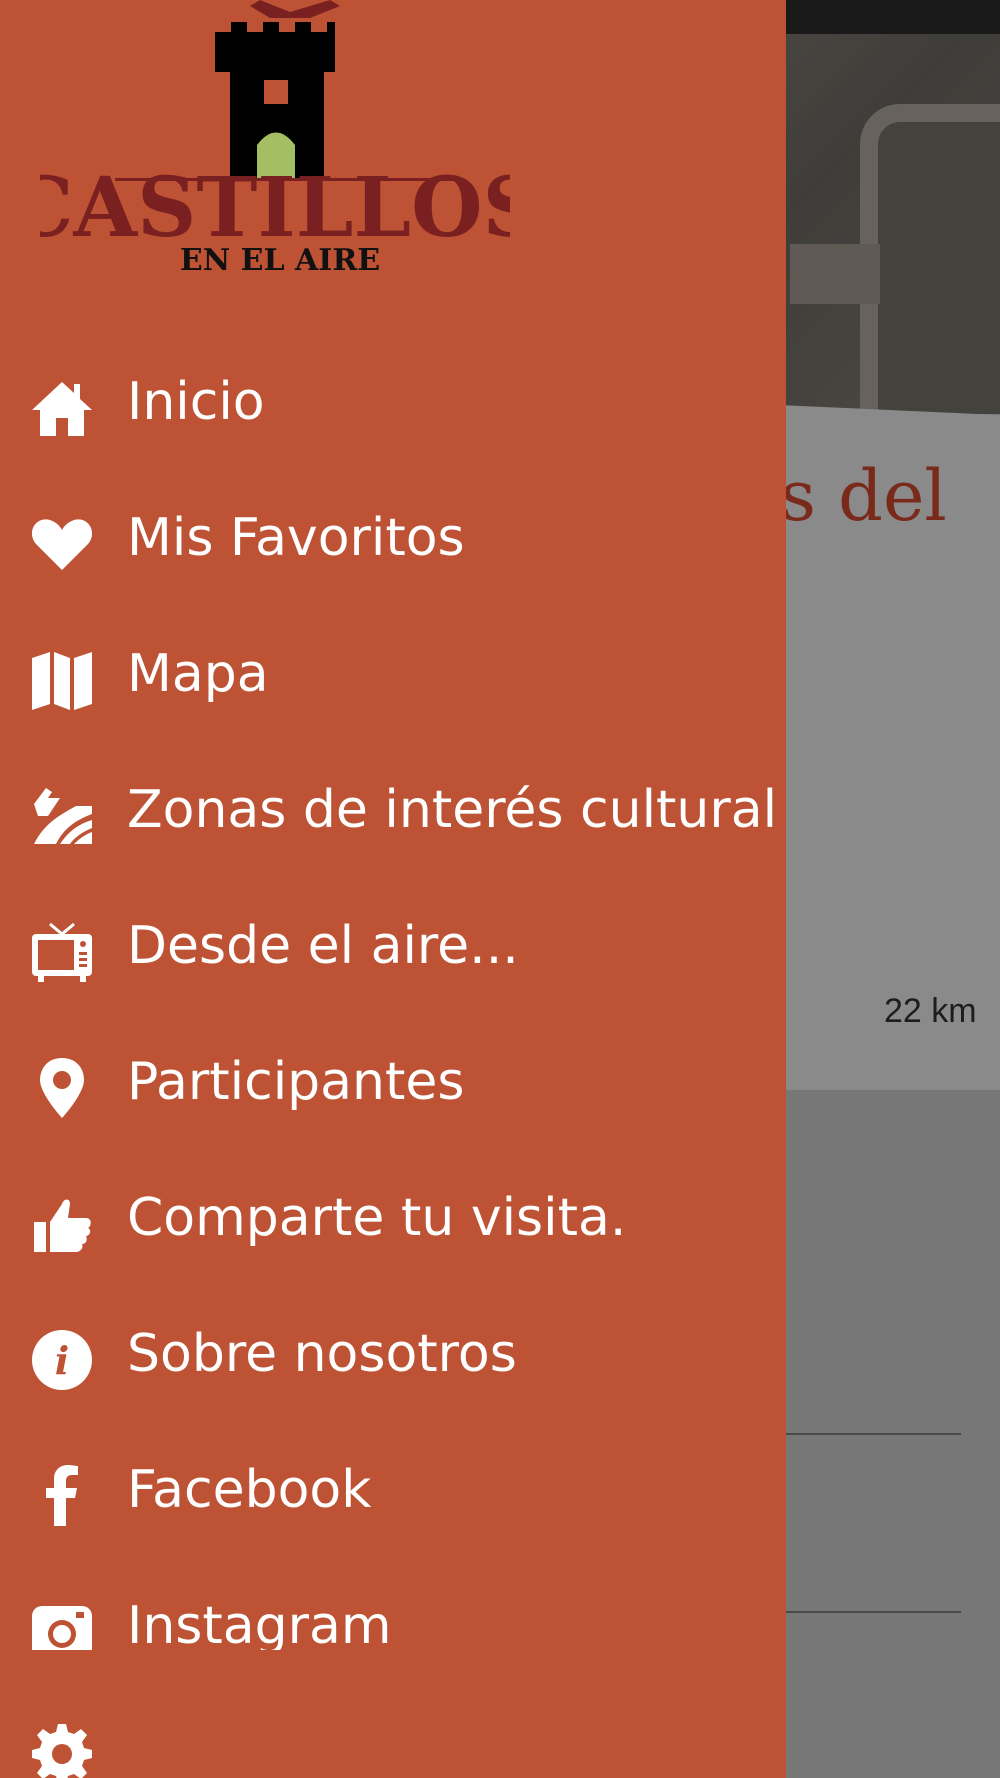 This screenshot has width=1000, height=1778. Describe the element at coordinates (196, 402) in the screenshot. I see `menu-item-label: Inicio` at that location.